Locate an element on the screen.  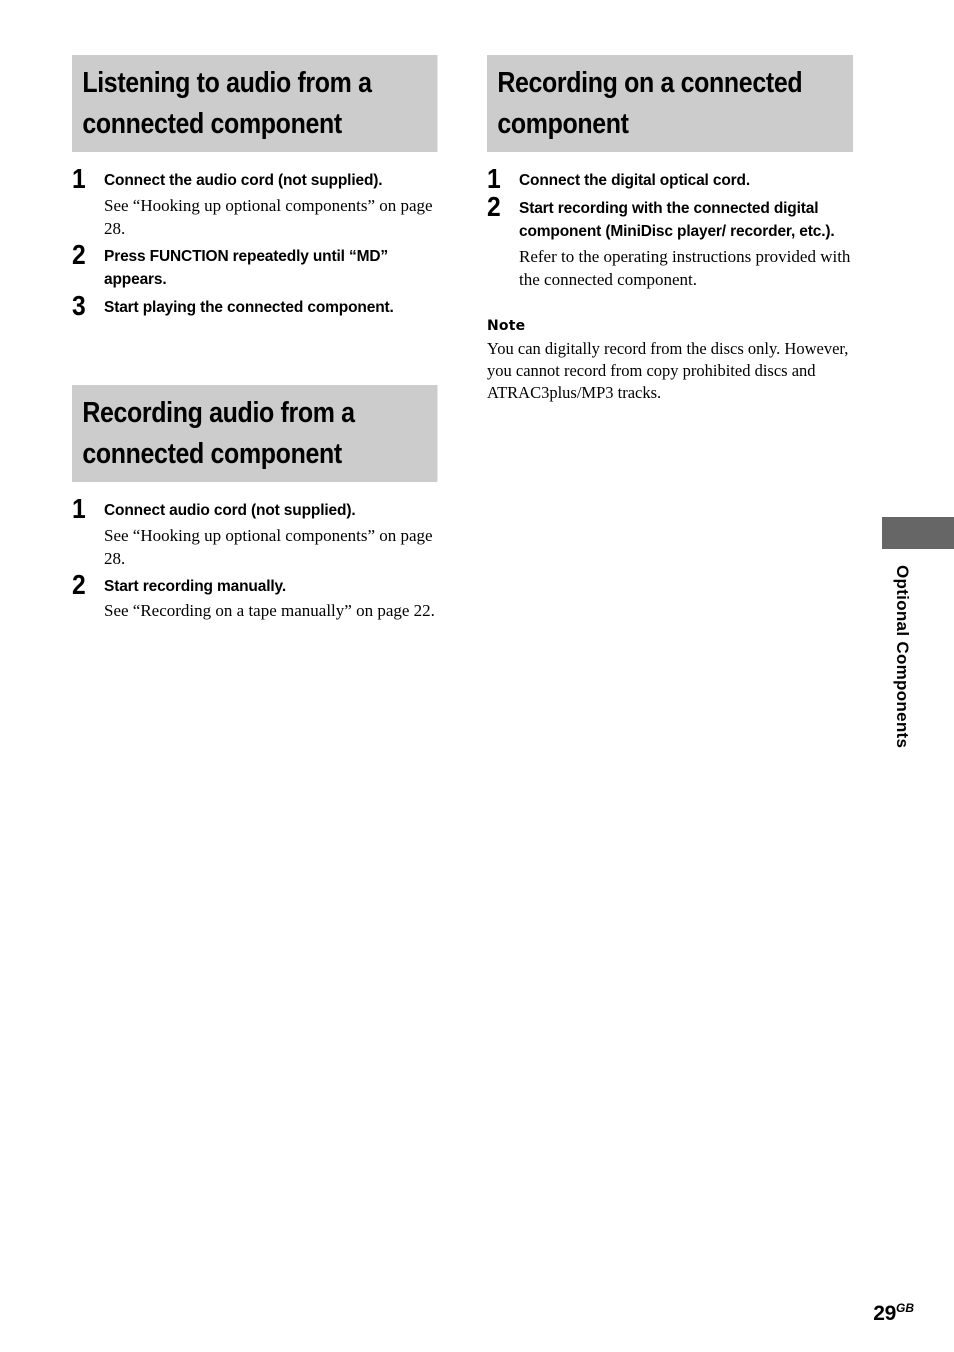
page-folio: 29GB is located at coordinates (893, 1311).